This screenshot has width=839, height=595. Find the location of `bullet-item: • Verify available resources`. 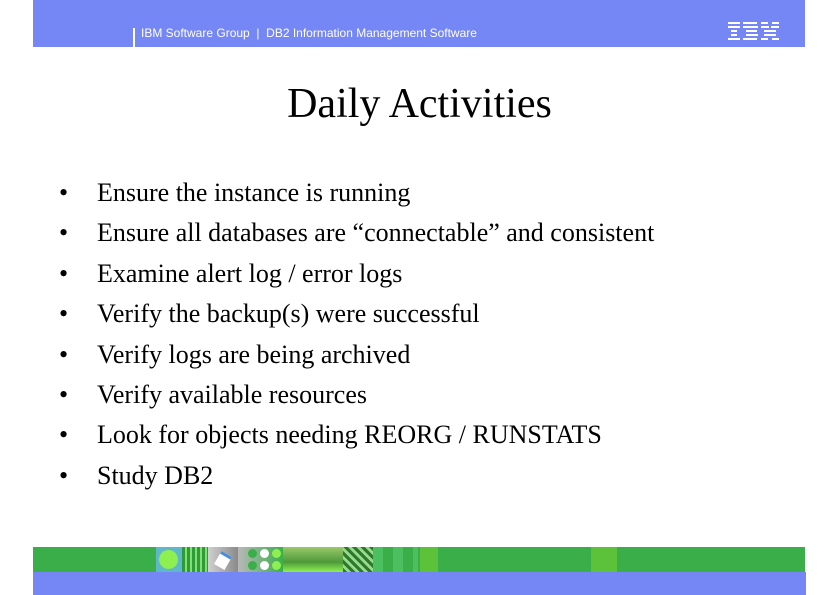

bullet-item: • Verify available resources is located at coordinates (349, 397).